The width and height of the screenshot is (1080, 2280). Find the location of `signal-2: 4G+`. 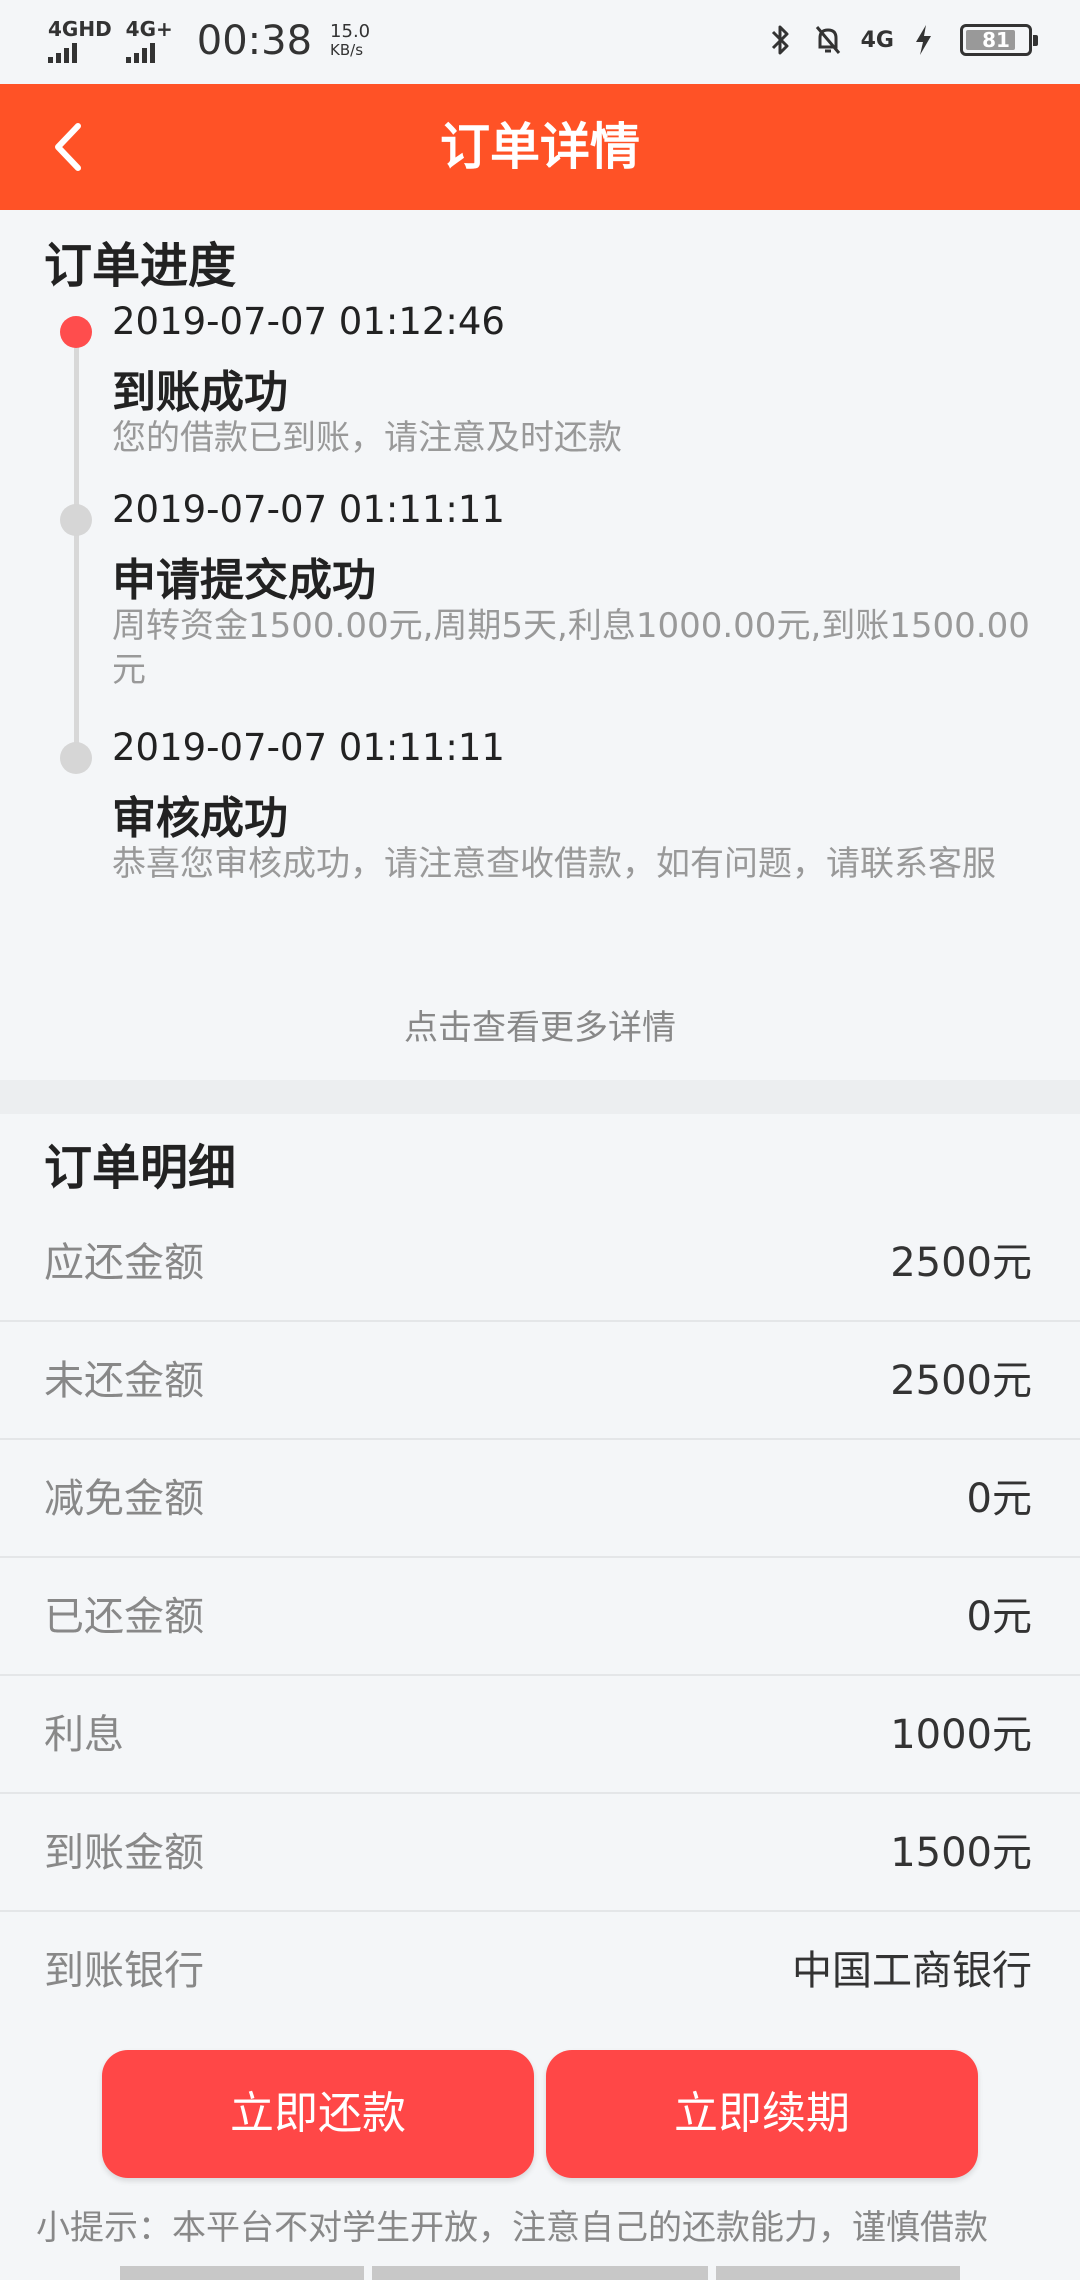

signal-2: 4G+ is located at coordinates (149, 40).